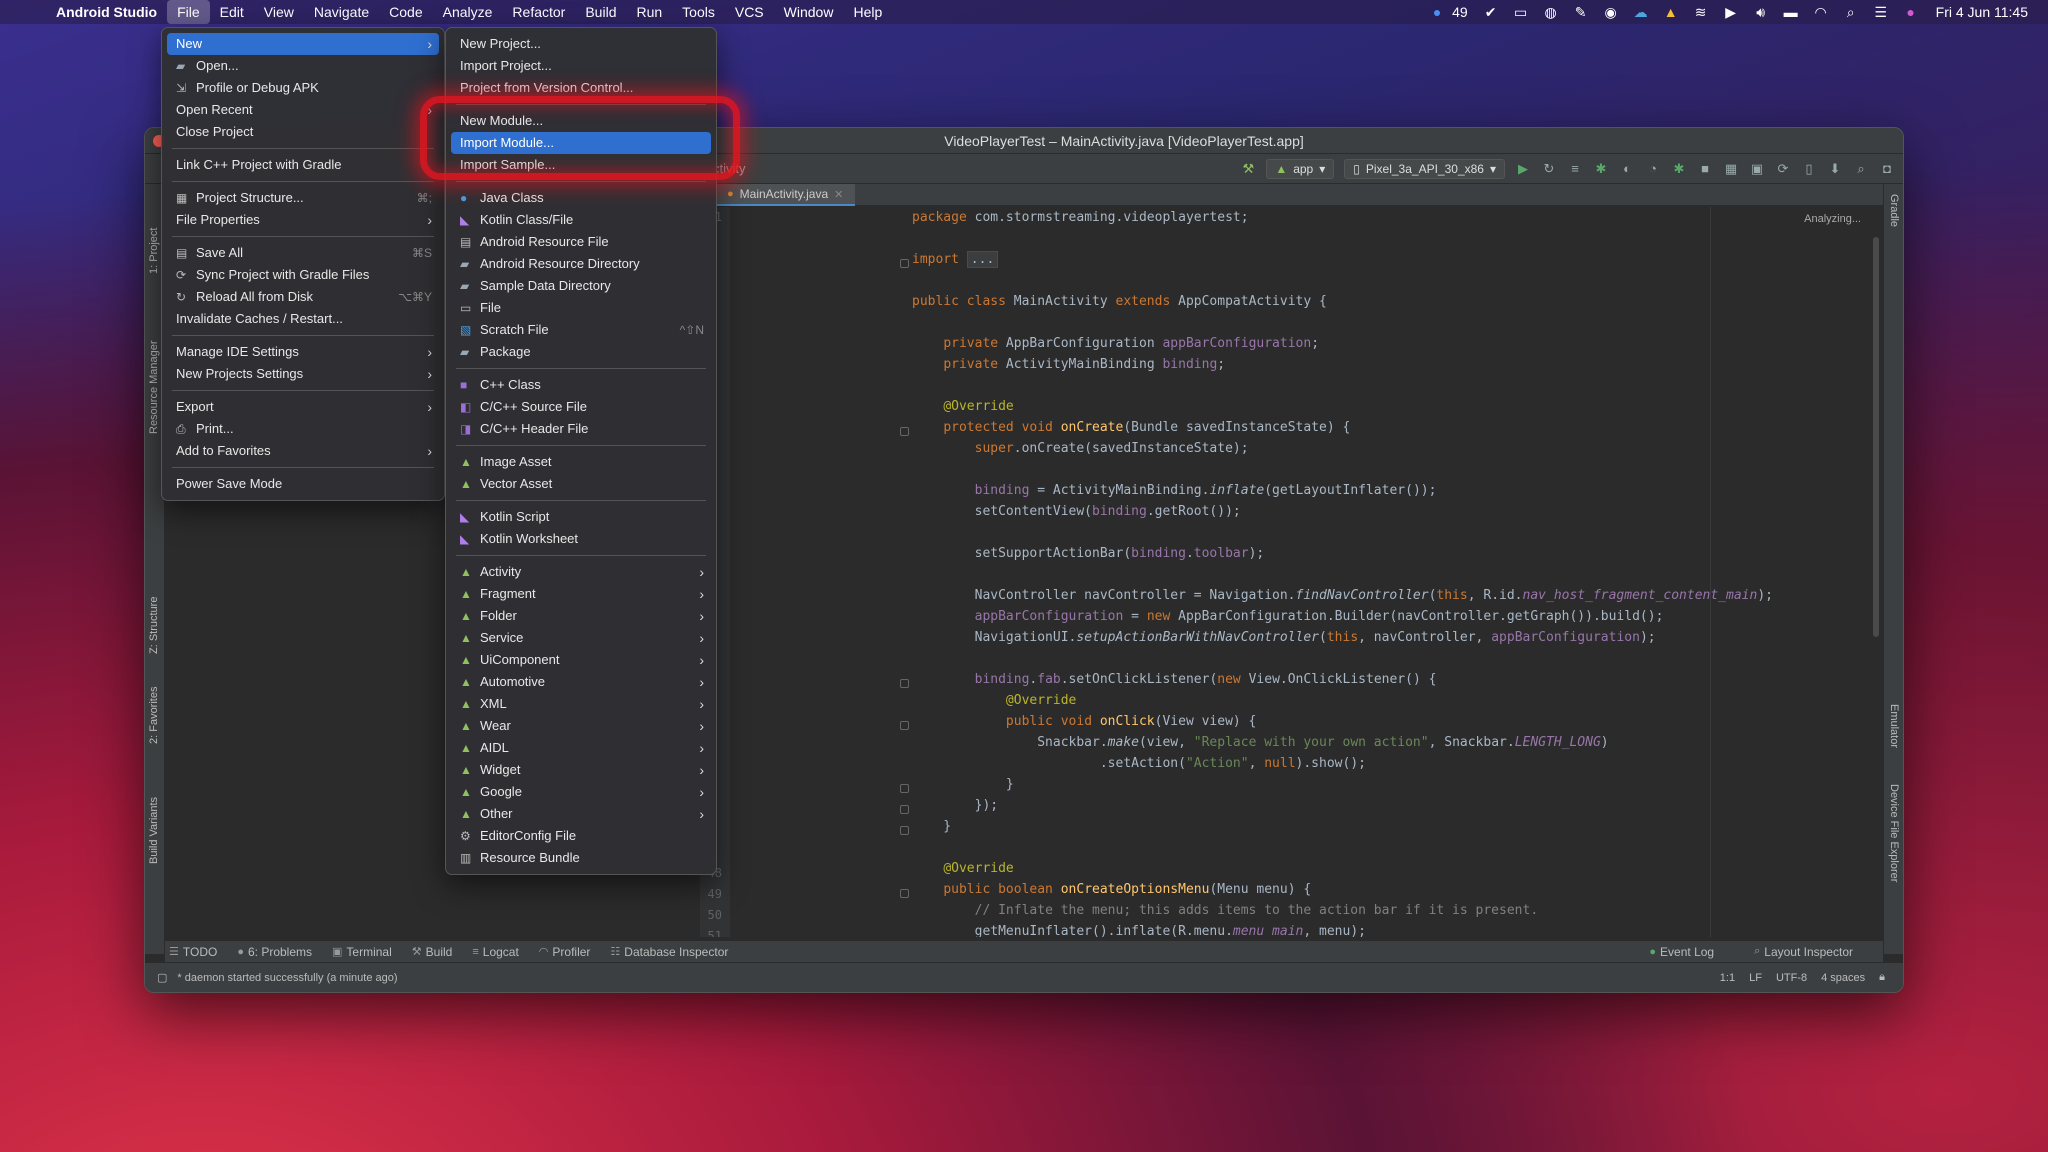  I want to click on menu-vcs: VCS, so click(749, 12).